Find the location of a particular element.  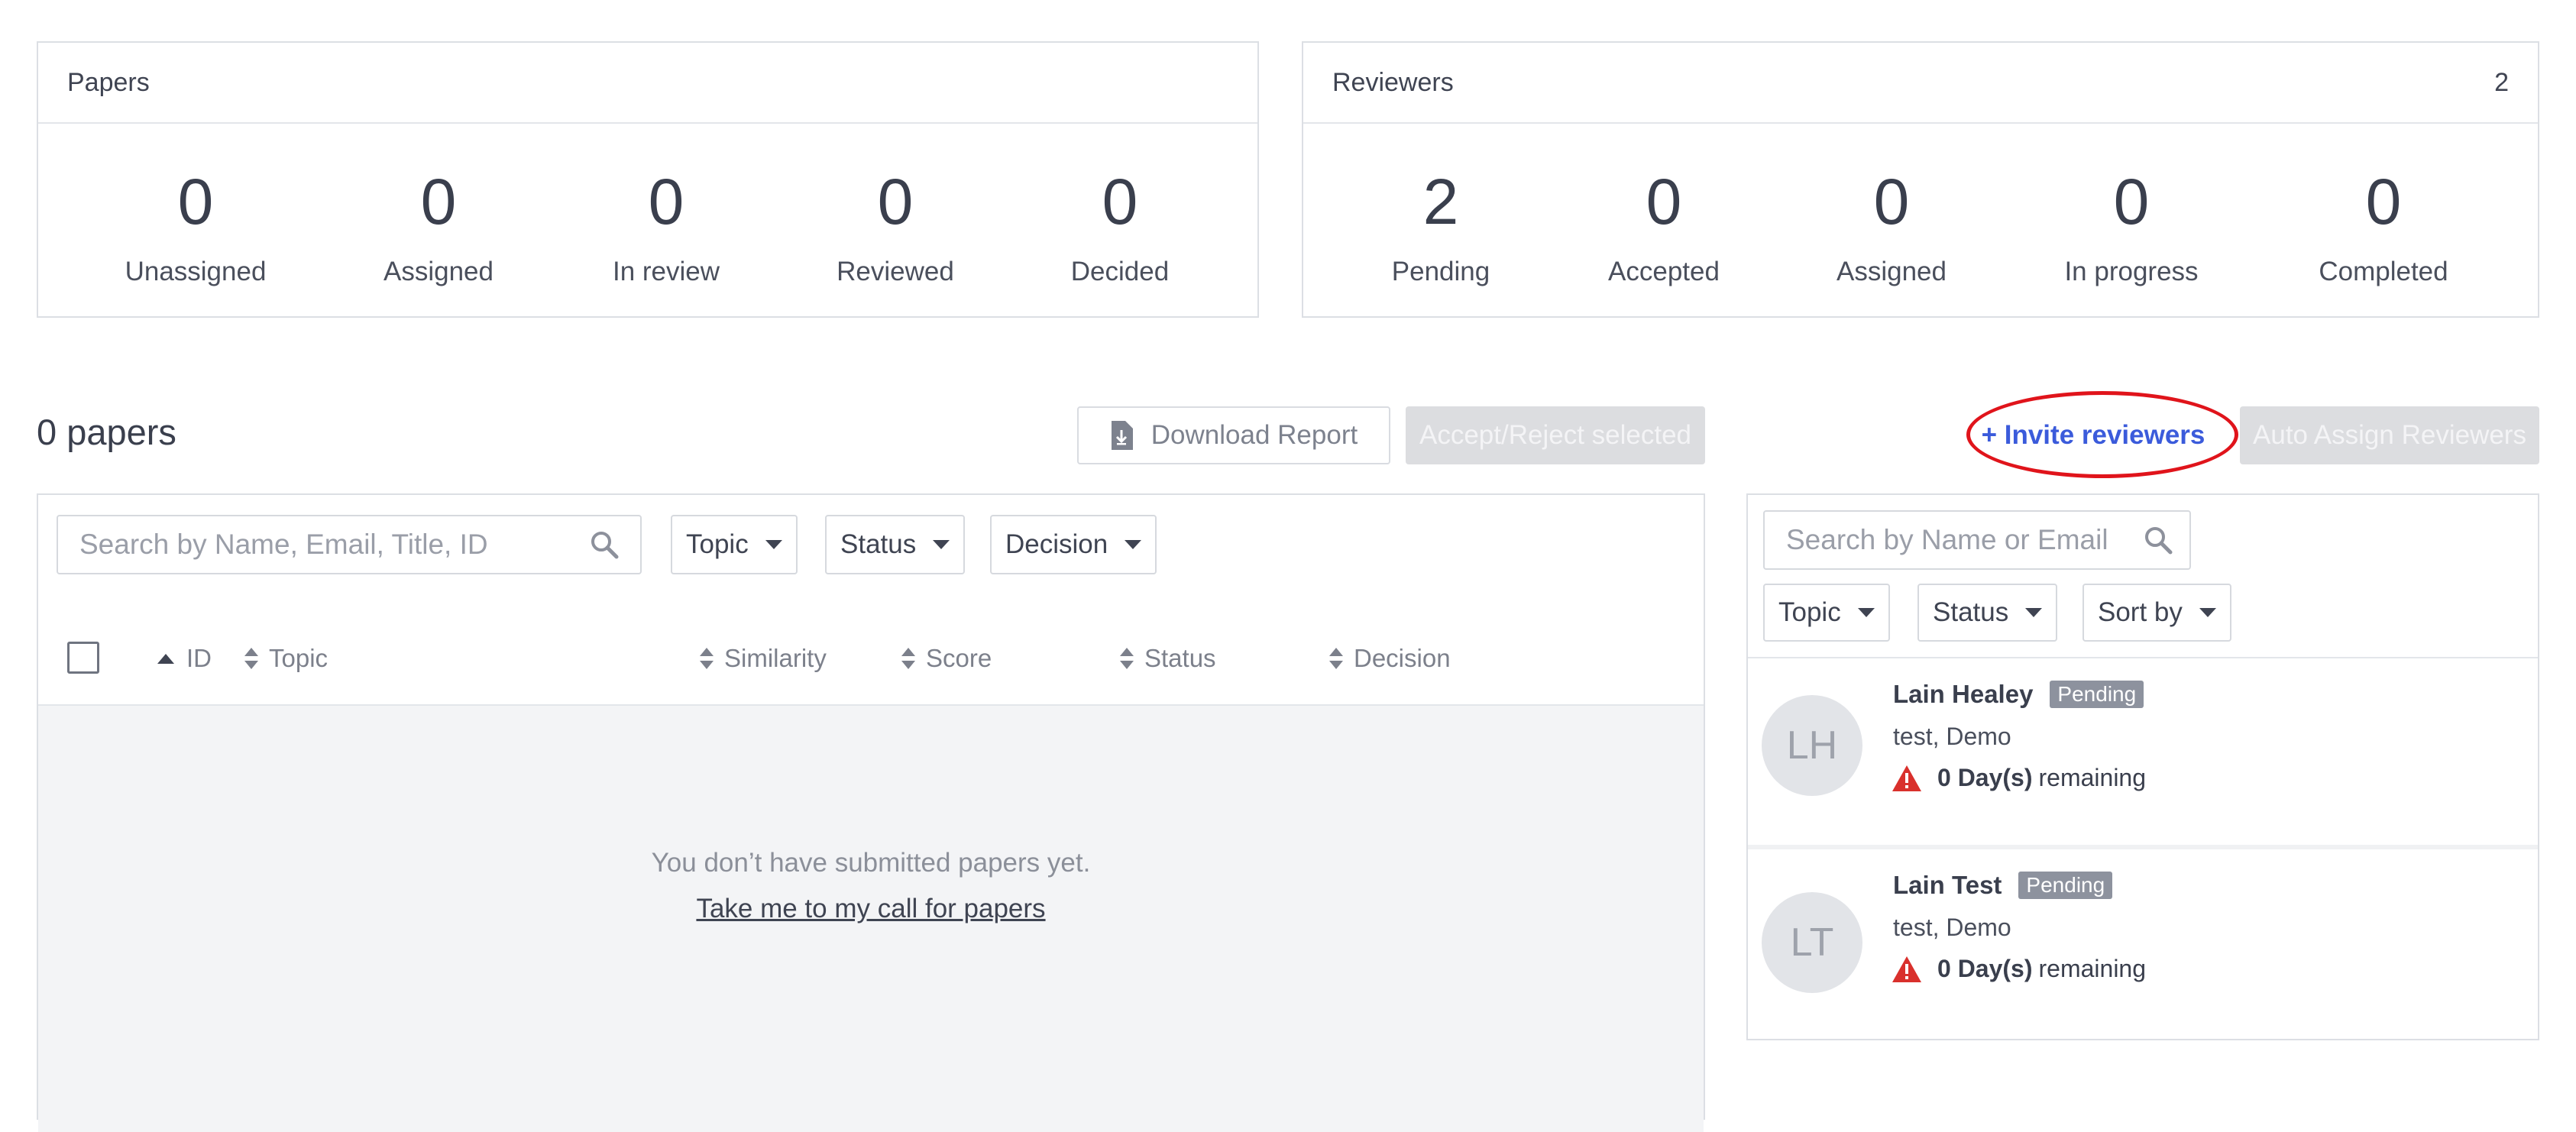

stat-in-review: 0 In review is located at coordinates (666, 205).